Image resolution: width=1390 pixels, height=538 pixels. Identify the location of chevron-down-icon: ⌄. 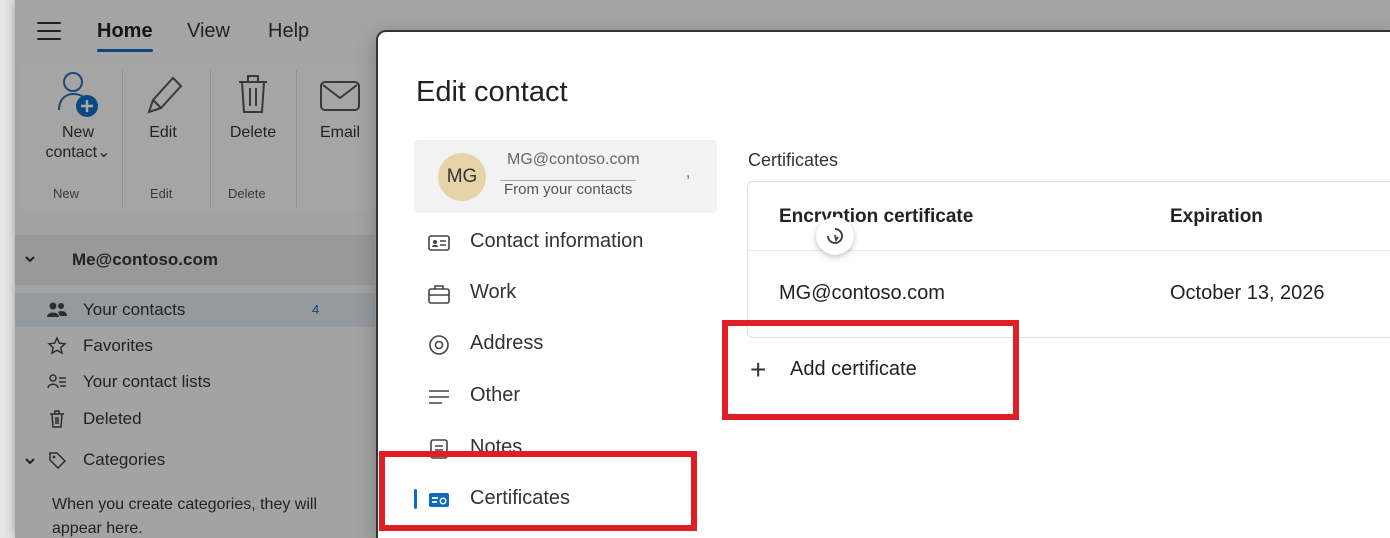
(104, 152).